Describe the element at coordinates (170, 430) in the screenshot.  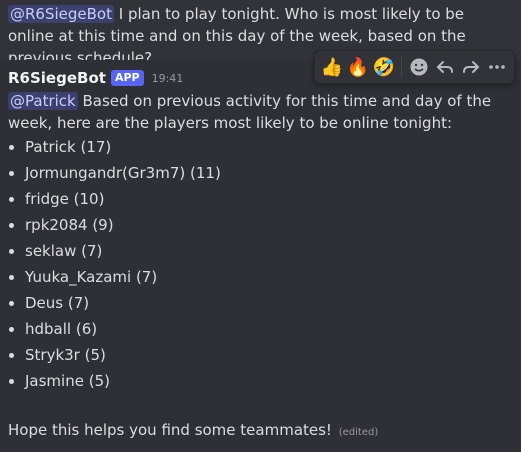
I see `outro-text: Hope this helps you find some teammates!` at that location.